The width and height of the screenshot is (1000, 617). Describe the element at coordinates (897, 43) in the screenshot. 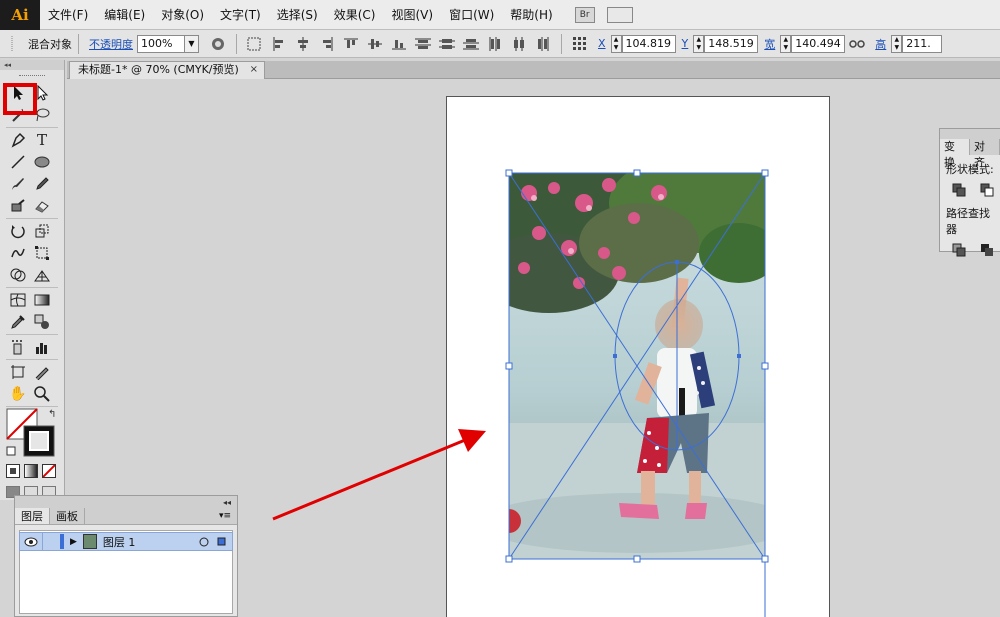

I see `height-stepper: ▲ ▼` at that location.